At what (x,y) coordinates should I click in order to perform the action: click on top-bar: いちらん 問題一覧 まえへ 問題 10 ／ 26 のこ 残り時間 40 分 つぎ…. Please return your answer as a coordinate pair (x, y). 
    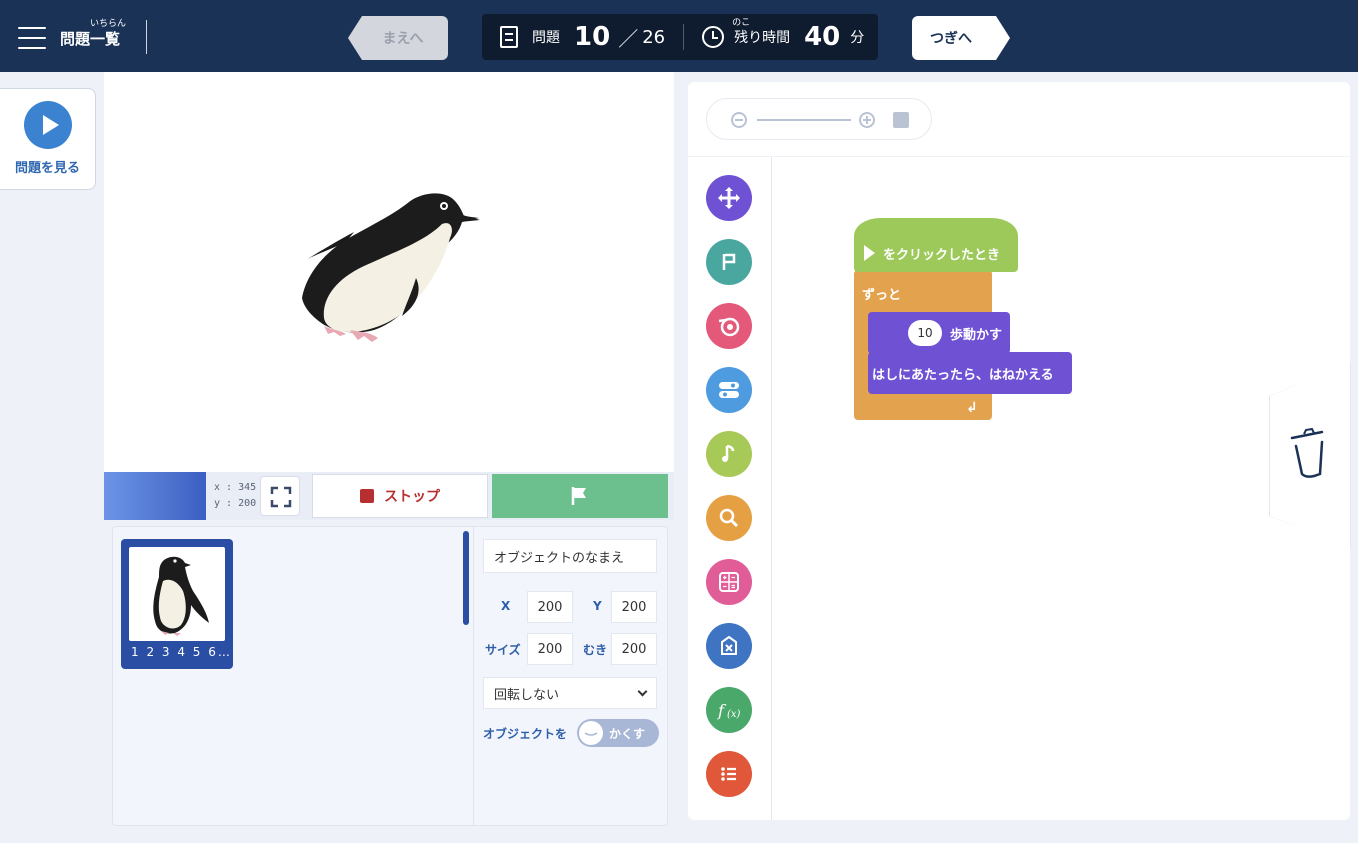
    Looking at the image, I should click on (679, 36).